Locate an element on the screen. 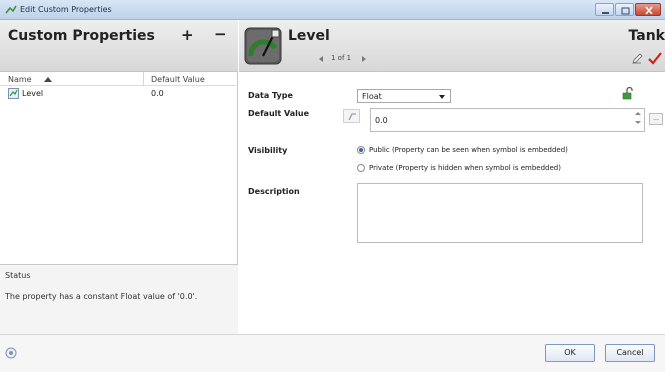 This screenshot has width=665, height=372. property-icon is located at coordinates (13, 93).